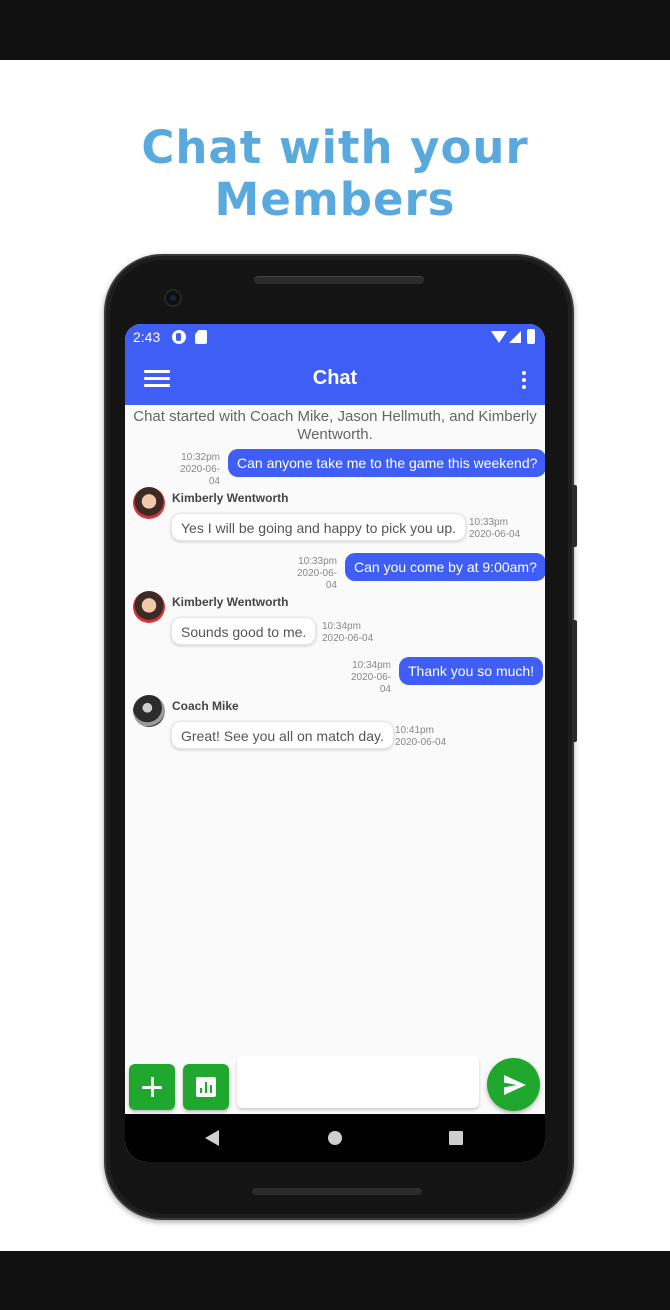 This screenshot has width=670, height=1310. Describe the element at coordinates (574, 681) in the screenshot. I see `phone-volume-button` at that location.